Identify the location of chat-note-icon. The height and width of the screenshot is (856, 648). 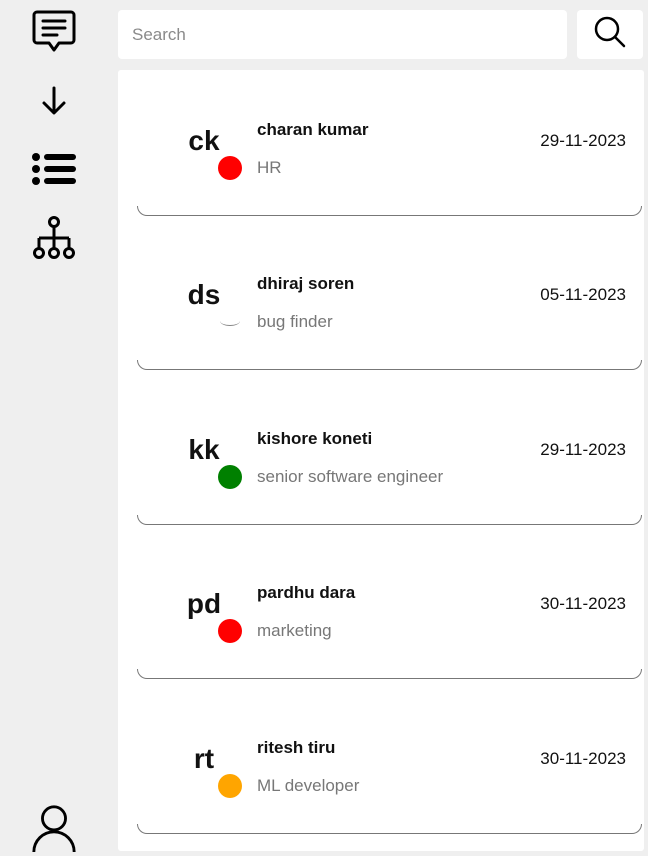
(54, 31).